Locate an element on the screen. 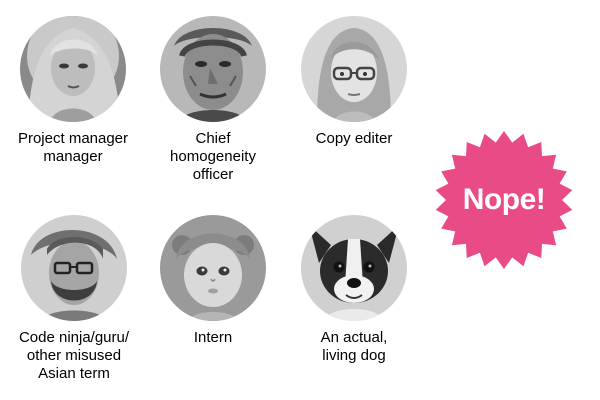 This screenshot has height=400, width=600. role-caption: An actual, living dog is located at coordinates (354, 346).